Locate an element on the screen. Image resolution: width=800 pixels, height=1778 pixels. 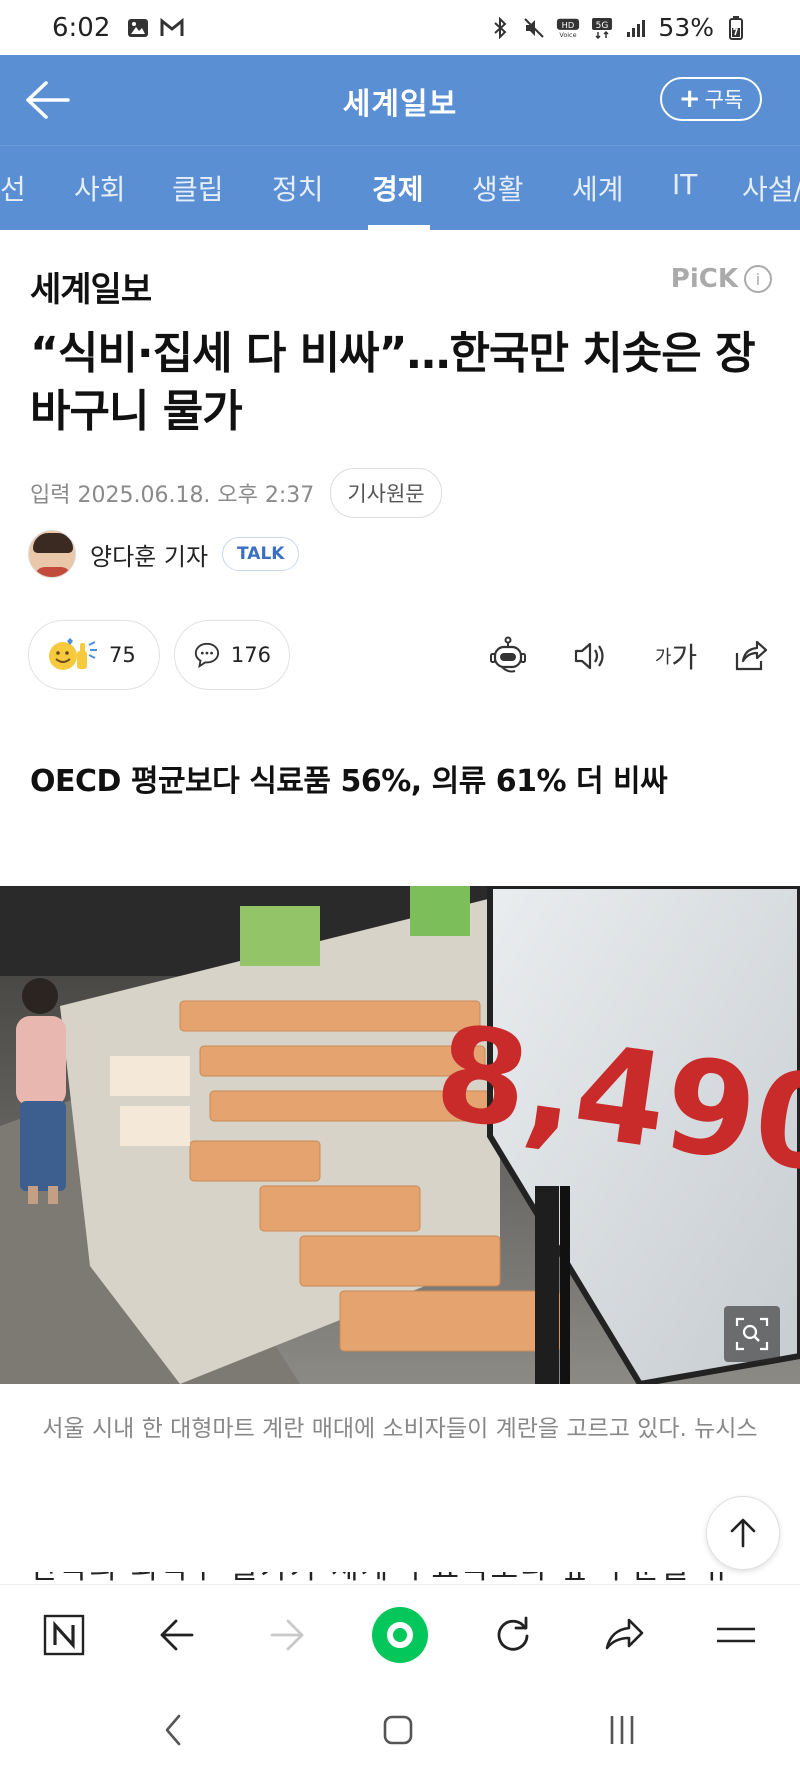
robot-icon is located at coordinates (508, 654).